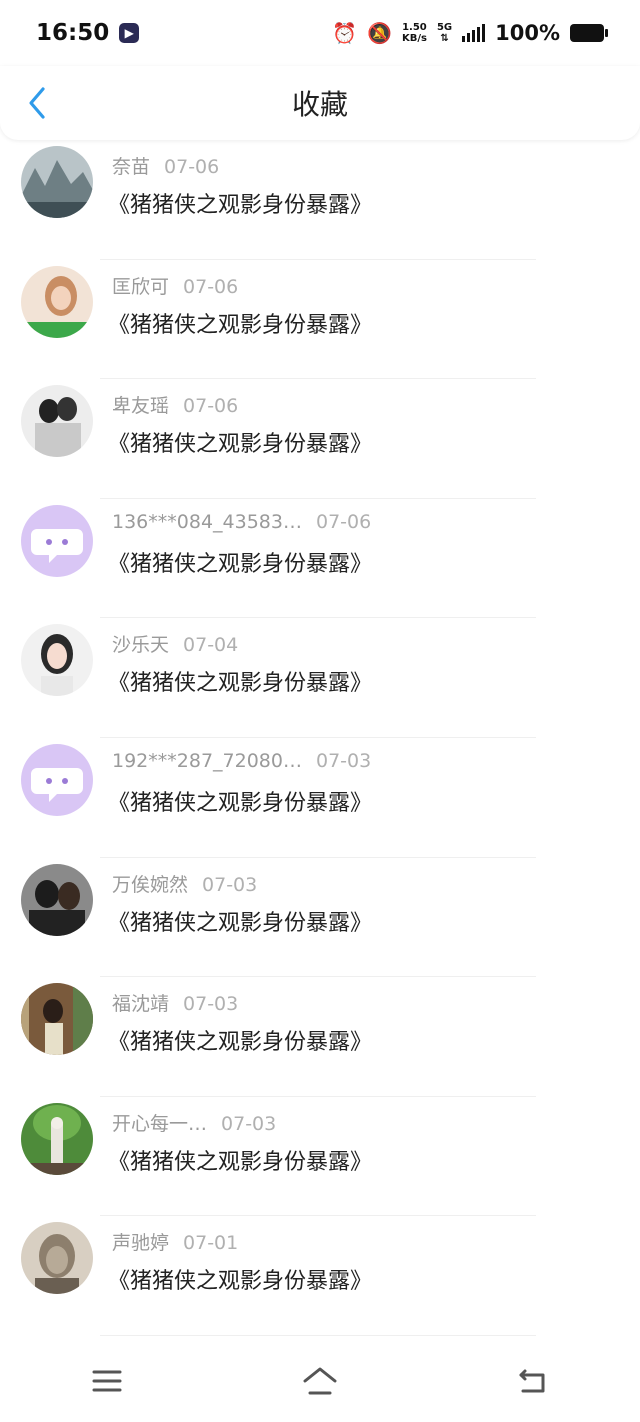  What do you see at coordinates (379, 33) in the screenshot?
I see `mute-icon: 🔕` at bounding box center [379, 33].